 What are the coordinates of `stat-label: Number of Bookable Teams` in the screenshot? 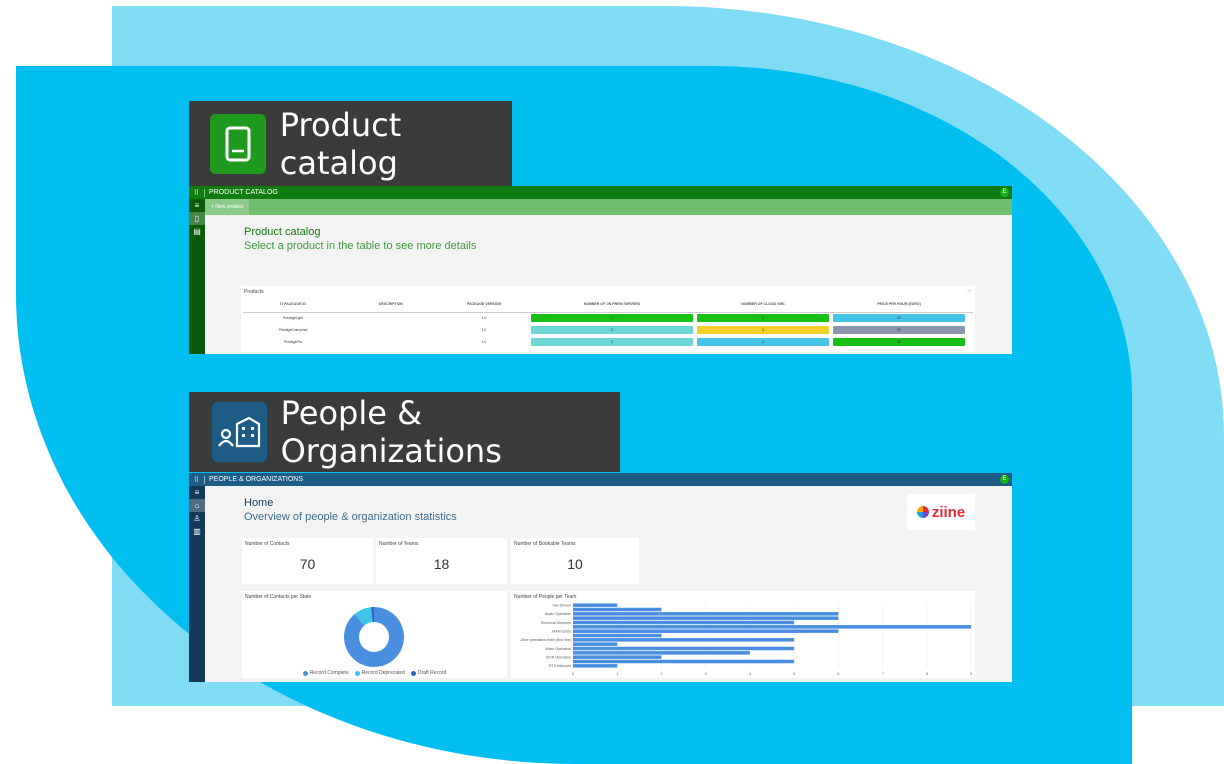 It's located at (545, 544).